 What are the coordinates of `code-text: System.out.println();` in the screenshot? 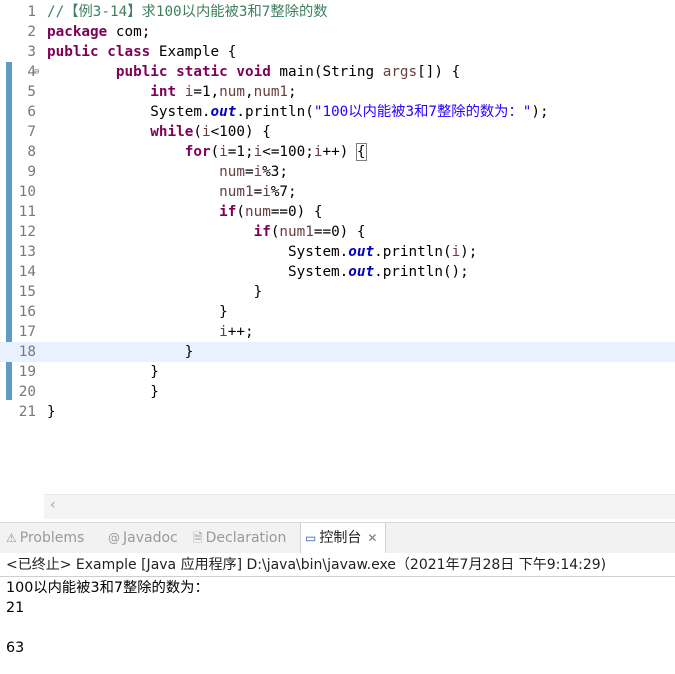 It's located at (258, 272).